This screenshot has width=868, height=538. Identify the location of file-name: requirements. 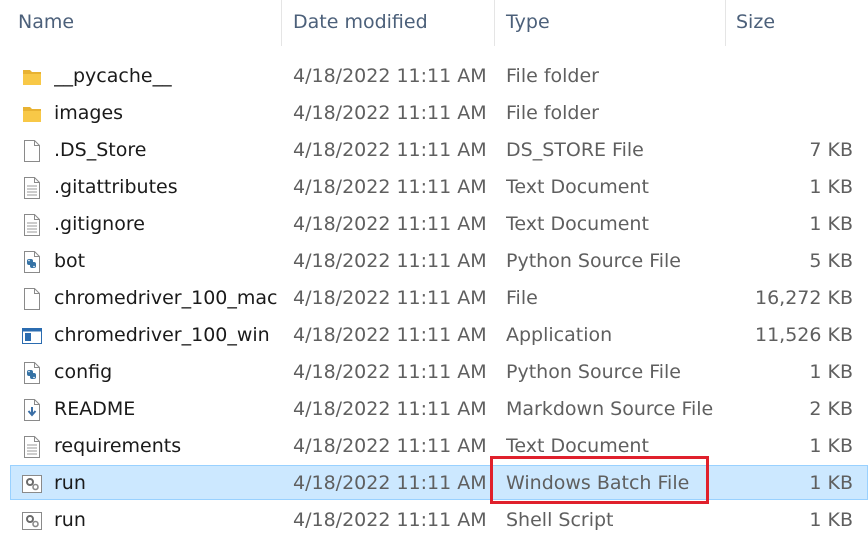
(171, 446).